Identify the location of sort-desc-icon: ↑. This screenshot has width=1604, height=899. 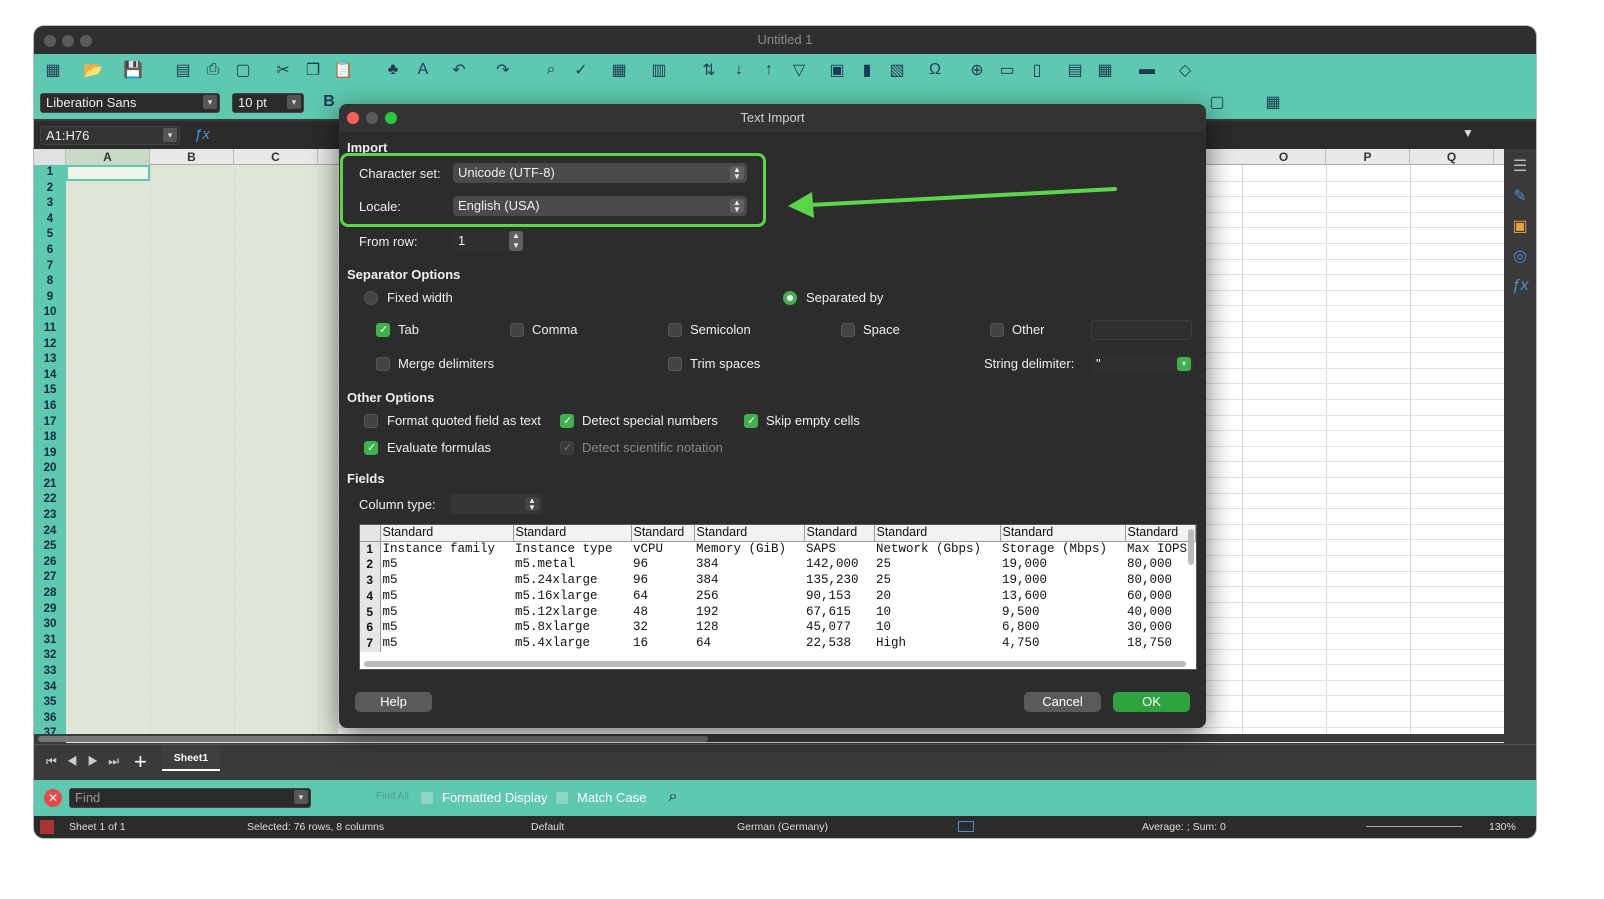
(769, 70).